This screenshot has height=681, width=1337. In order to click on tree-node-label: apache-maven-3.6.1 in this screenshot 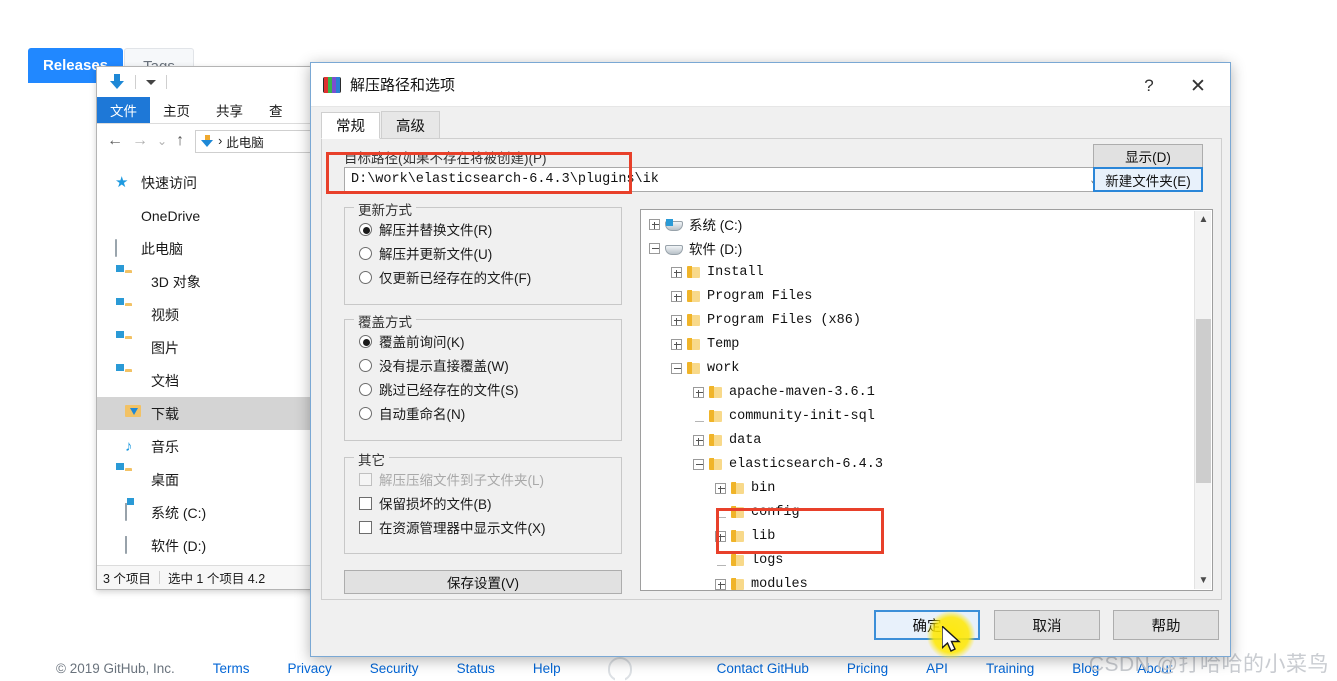, I will do `click(802, 392)`.